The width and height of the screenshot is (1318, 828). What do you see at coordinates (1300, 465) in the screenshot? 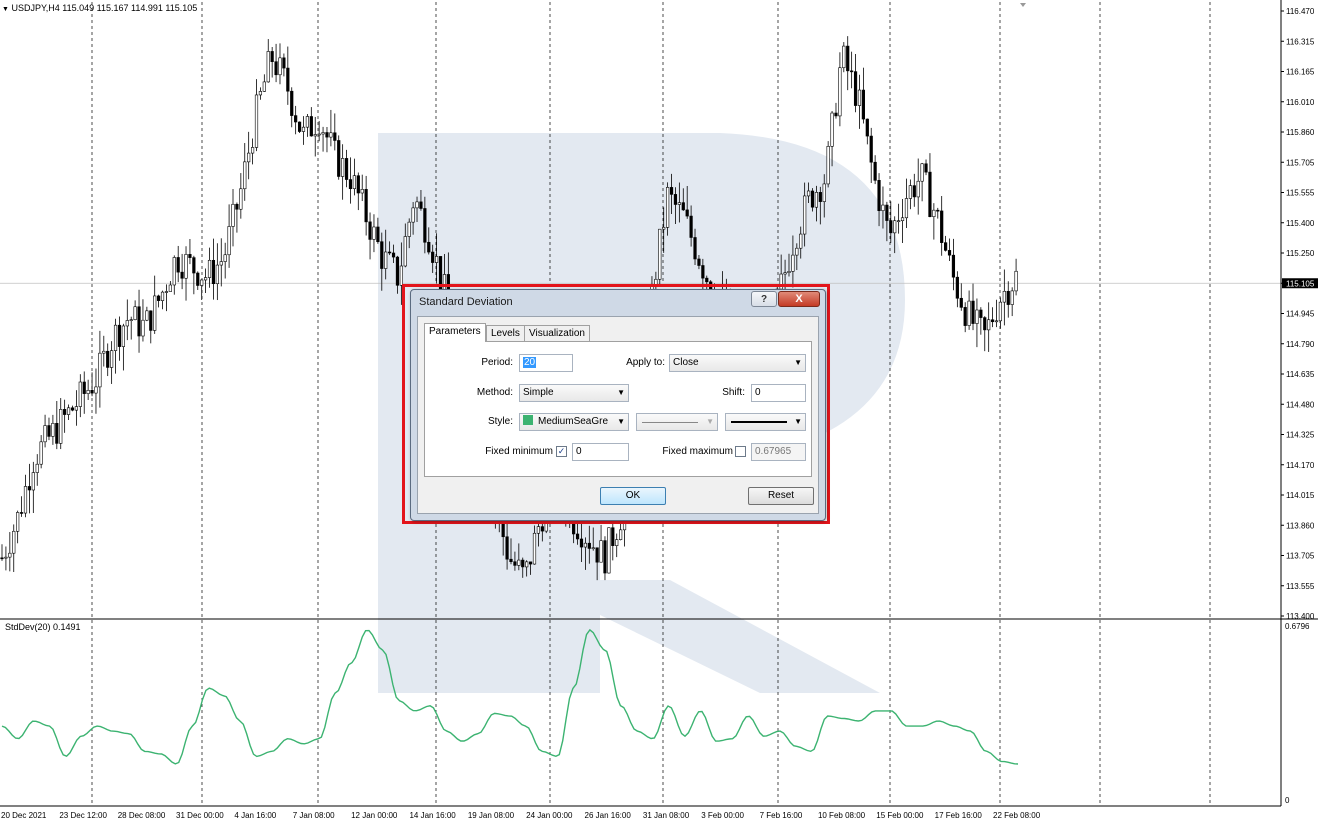
I see `price-tick-label: 114.170` at bounding box center [1300, 465].